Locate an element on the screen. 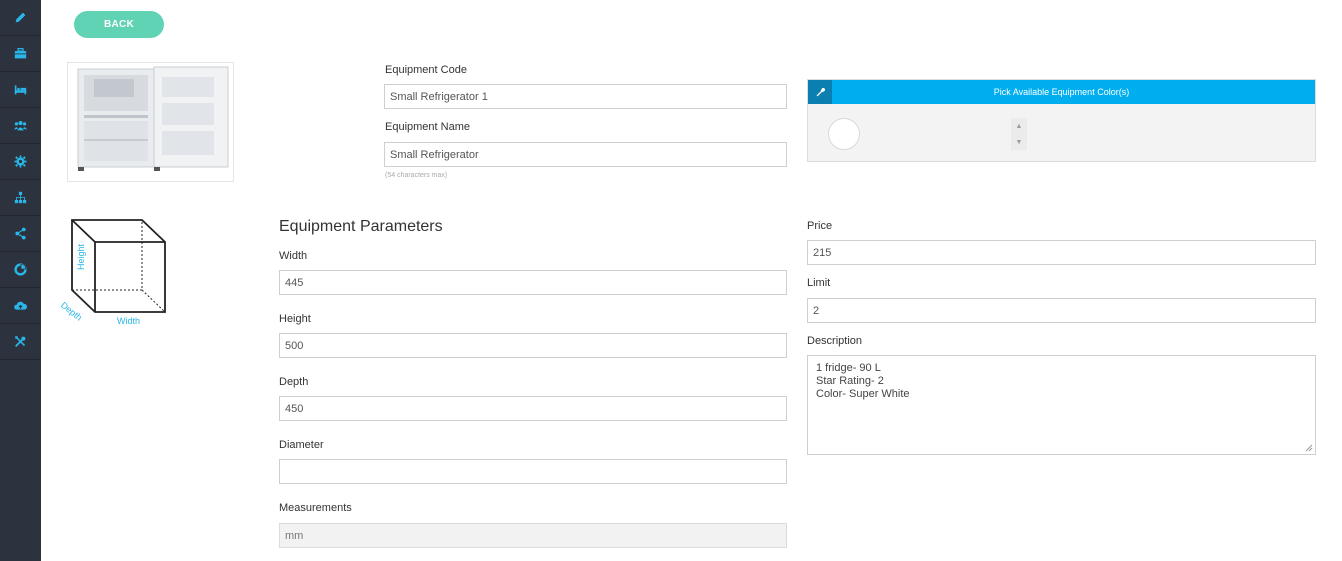 The height and width of the screenshot is (561, 1342). share-icon is located at coordinates (20, 233).